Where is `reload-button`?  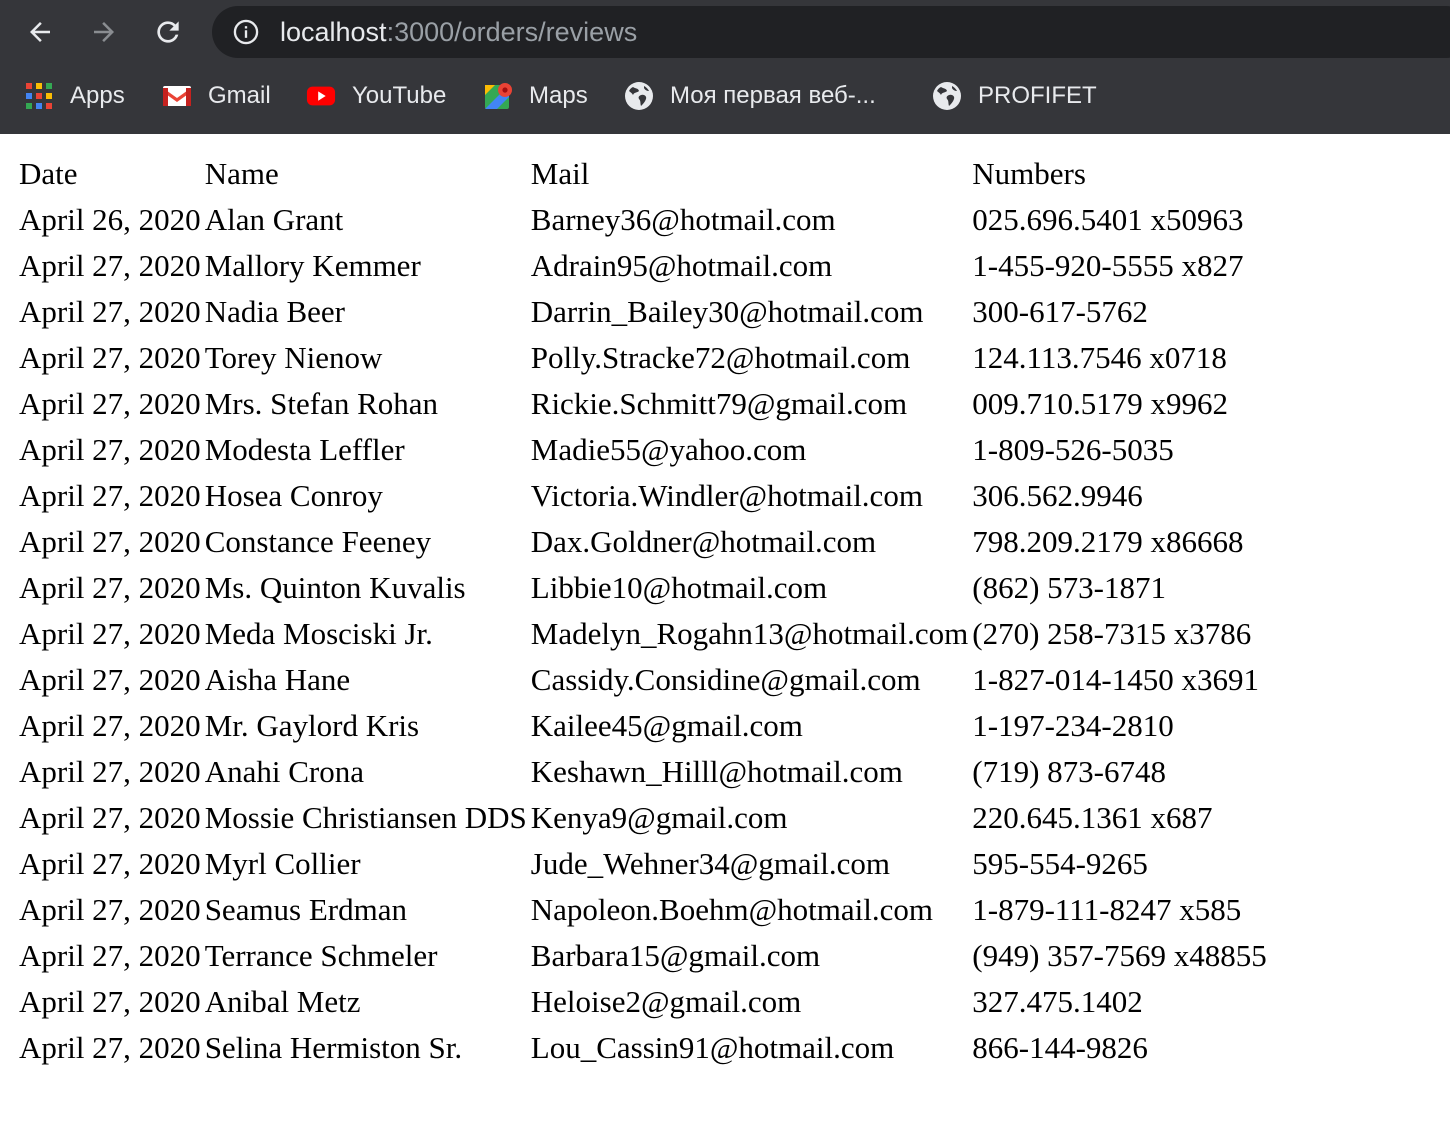 reload-button is located at coordinates (168, 32).